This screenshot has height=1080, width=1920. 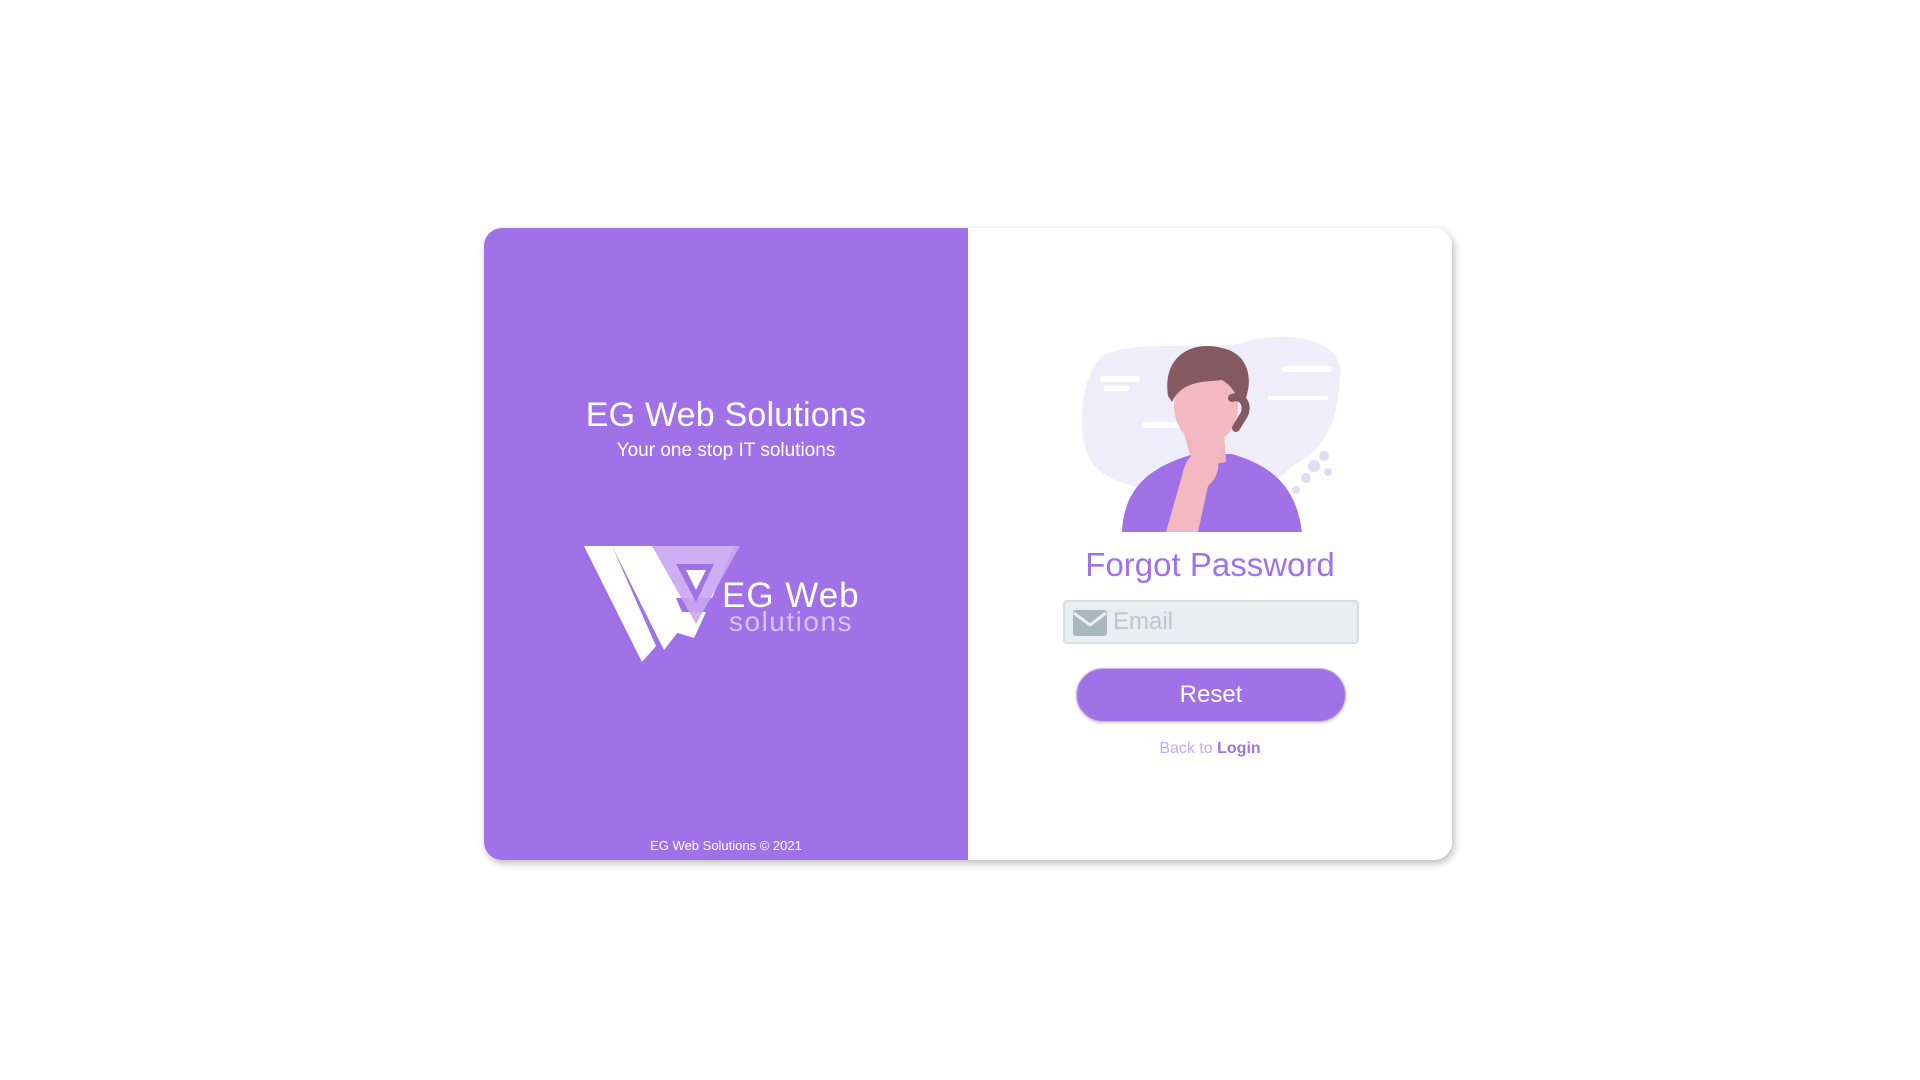 I want to click on back-to-label: Back to, so click(x=1188, y=748).